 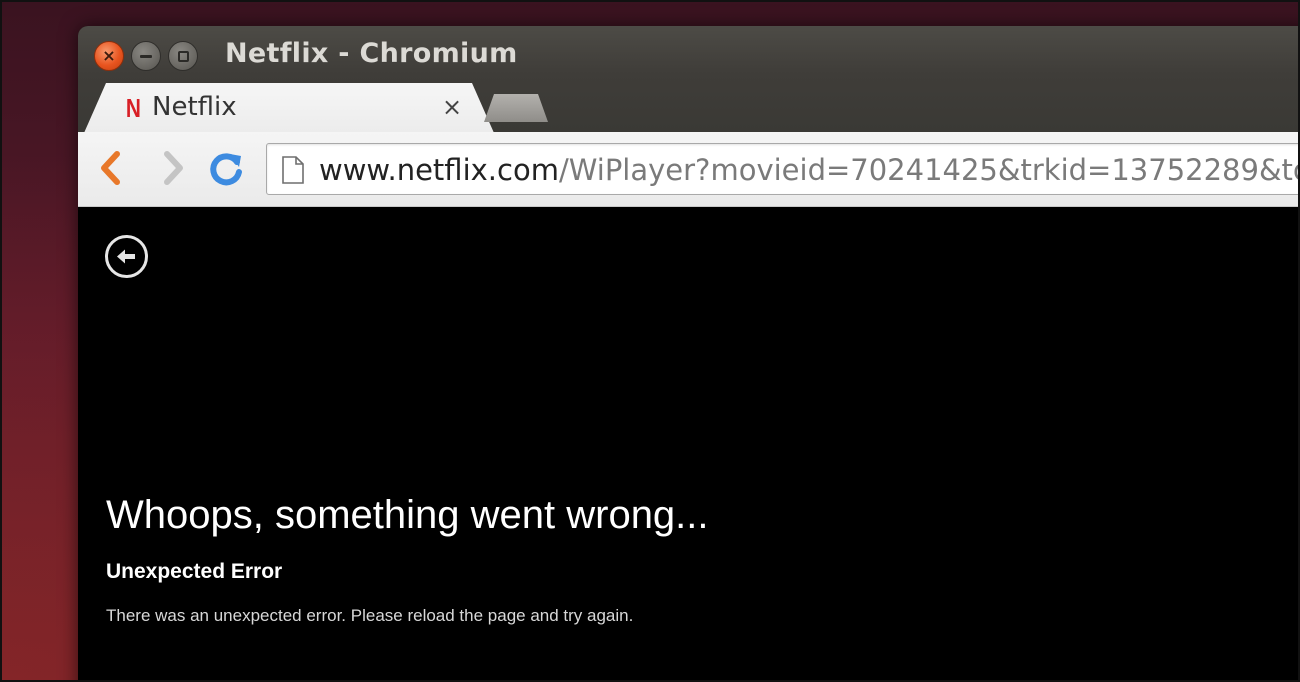 I want to click on reload-icon, so click(x=226, y=169).